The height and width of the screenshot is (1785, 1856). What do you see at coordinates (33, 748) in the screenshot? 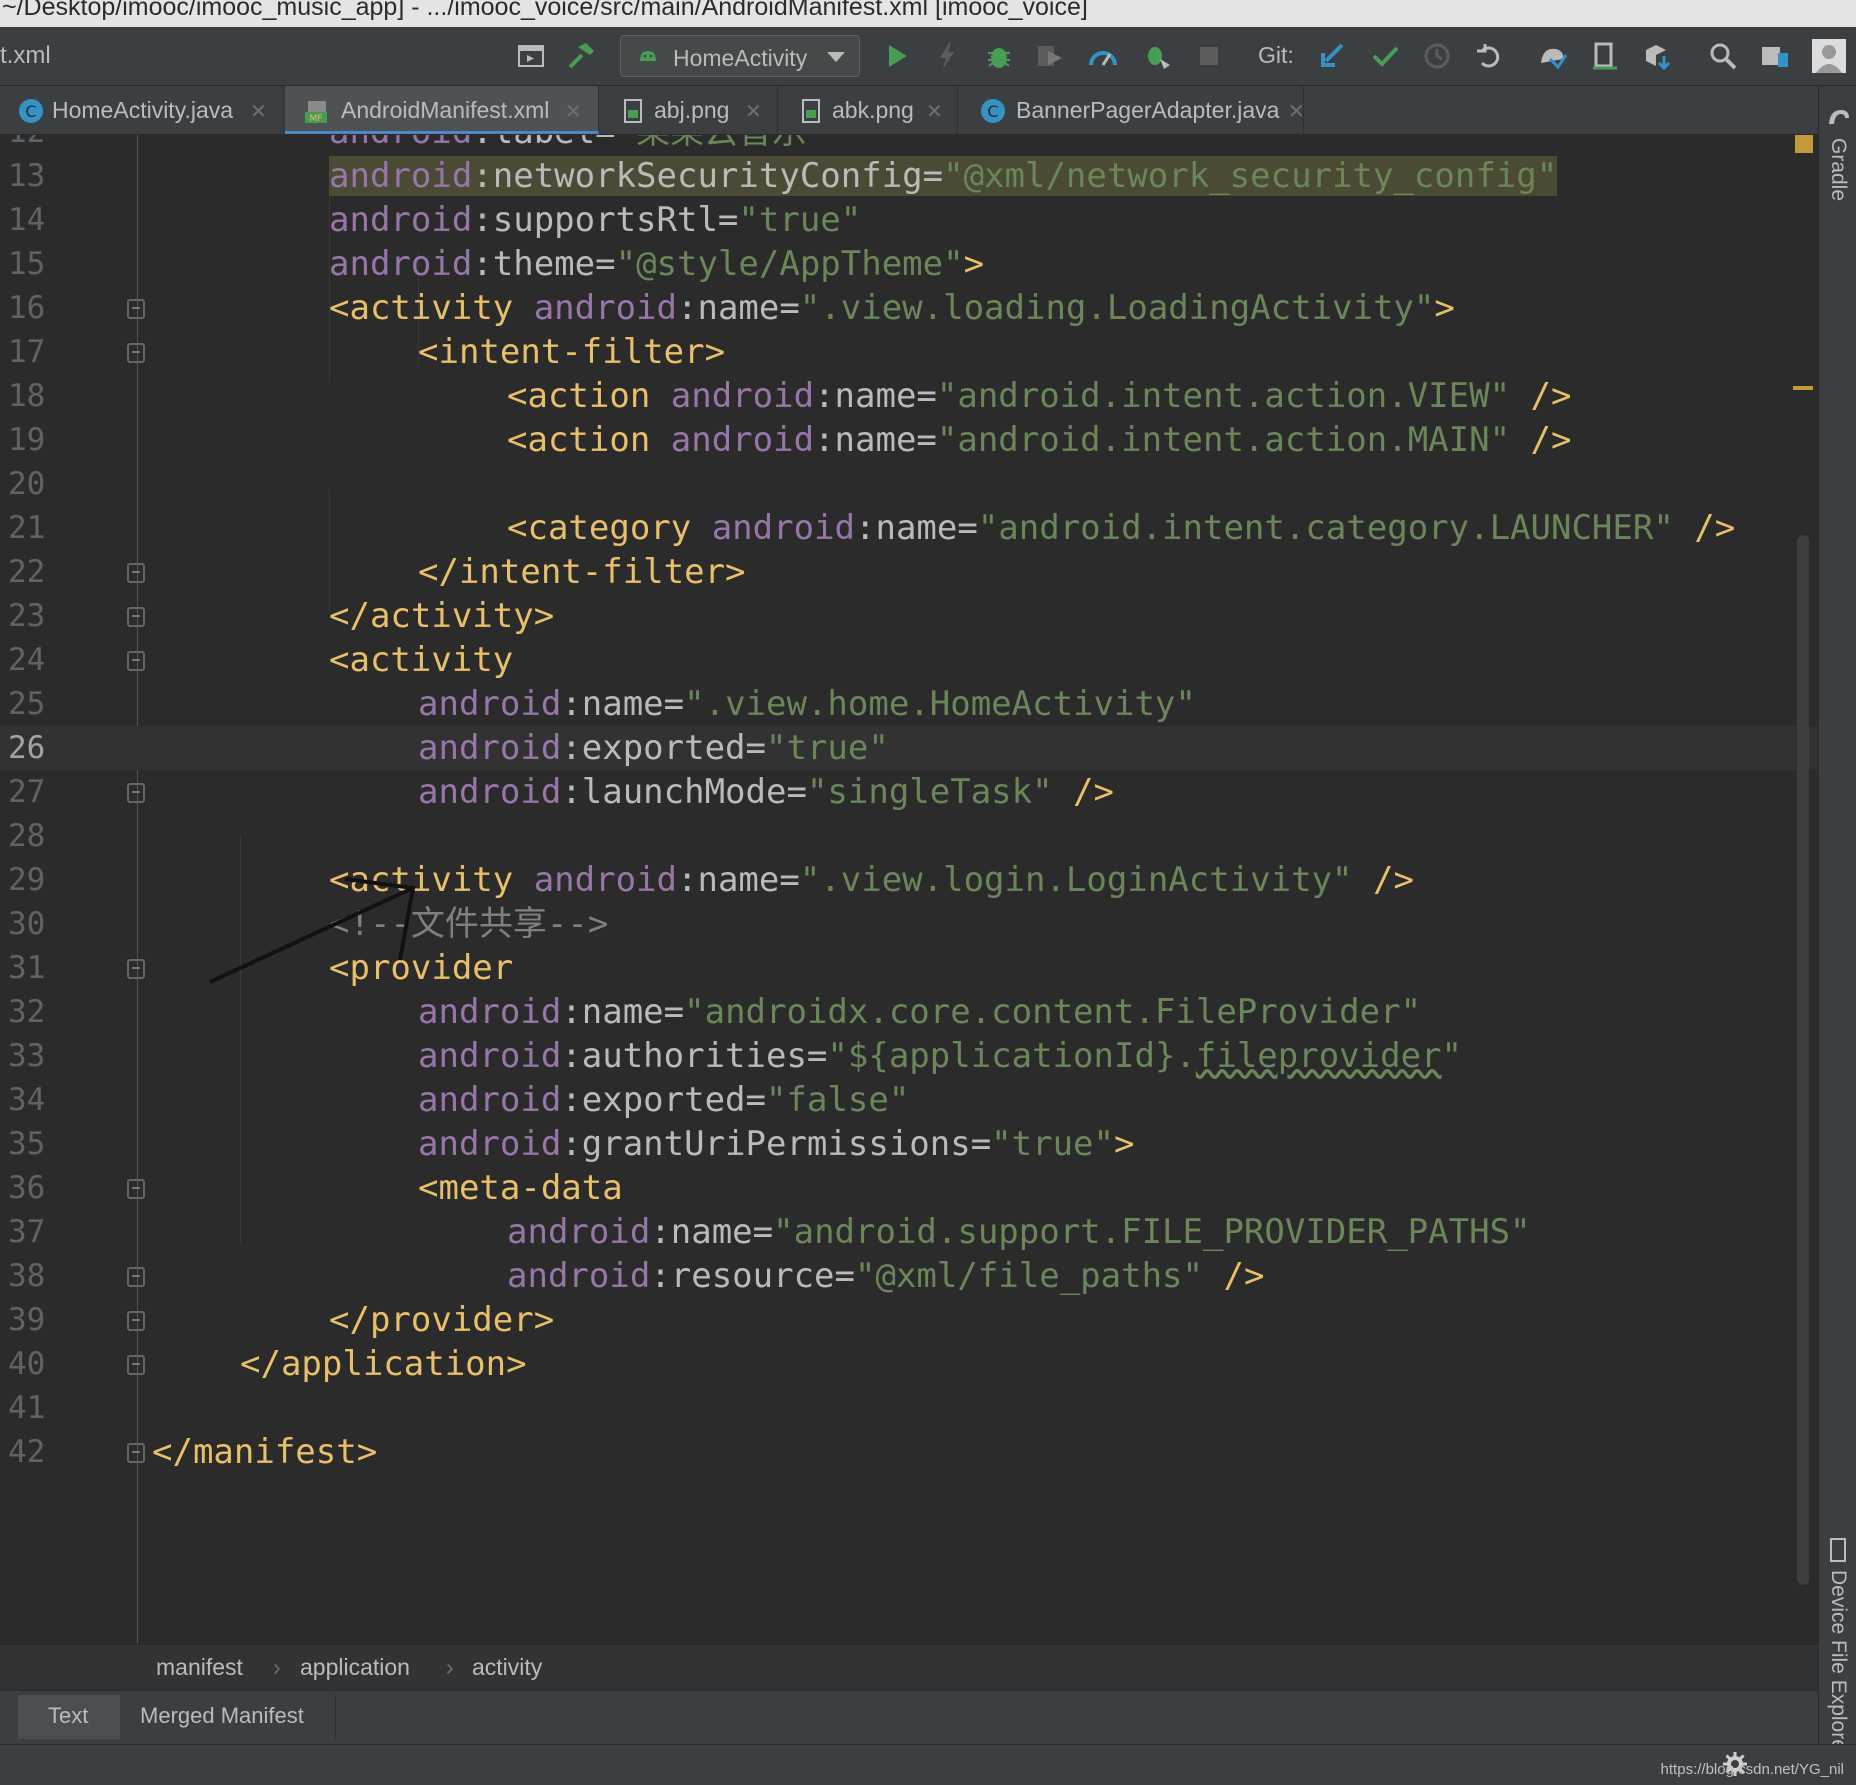
I see `line-number: 26` at bounding box center [33, 748].